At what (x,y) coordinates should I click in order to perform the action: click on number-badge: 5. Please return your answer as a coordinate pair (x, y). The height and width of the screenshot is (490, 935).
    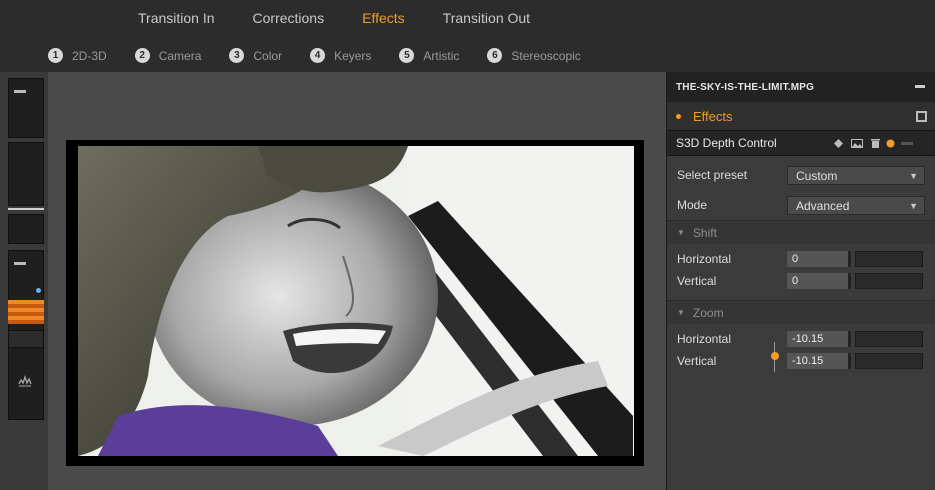
    Looking at the image, I should click on (407, 55).